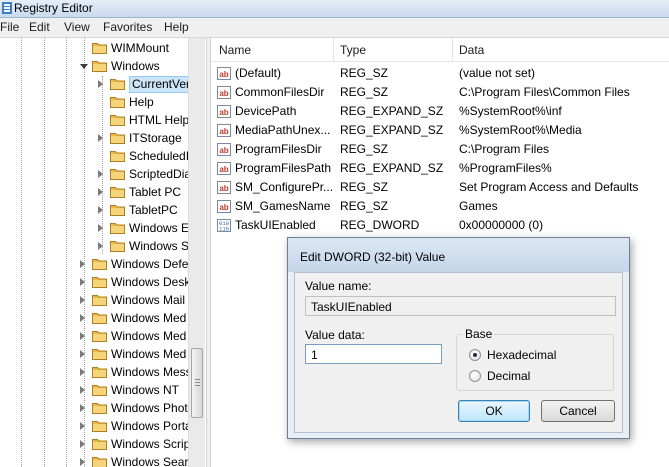 Image resolution: width=669 pixels, height=467 pixels. What do you see at coordinates (494, 411) in the screenshot?
I see `ok-button: OK` at bounding box center [494, 411].